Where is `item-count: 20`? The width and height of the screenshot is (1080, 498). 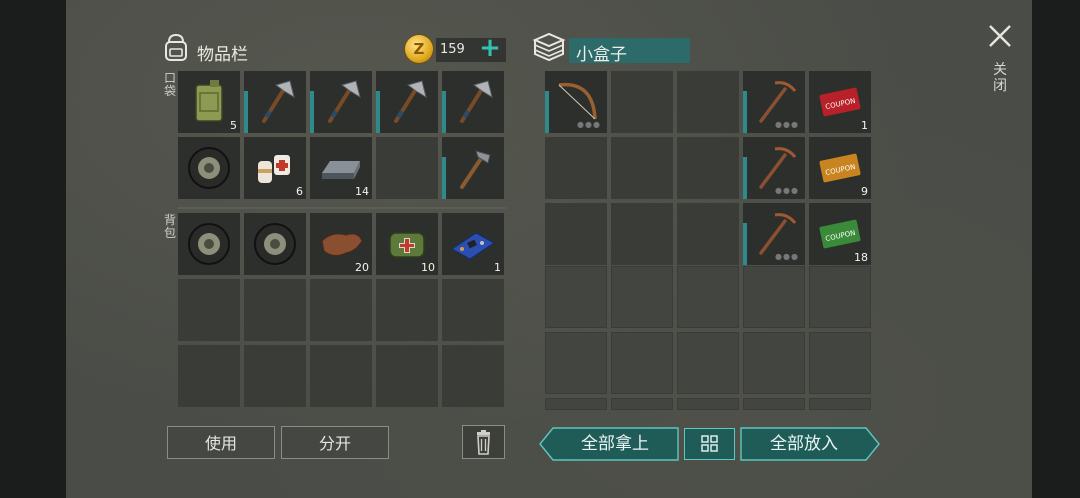 item-count: 20 is located at coordinates (362, 267).